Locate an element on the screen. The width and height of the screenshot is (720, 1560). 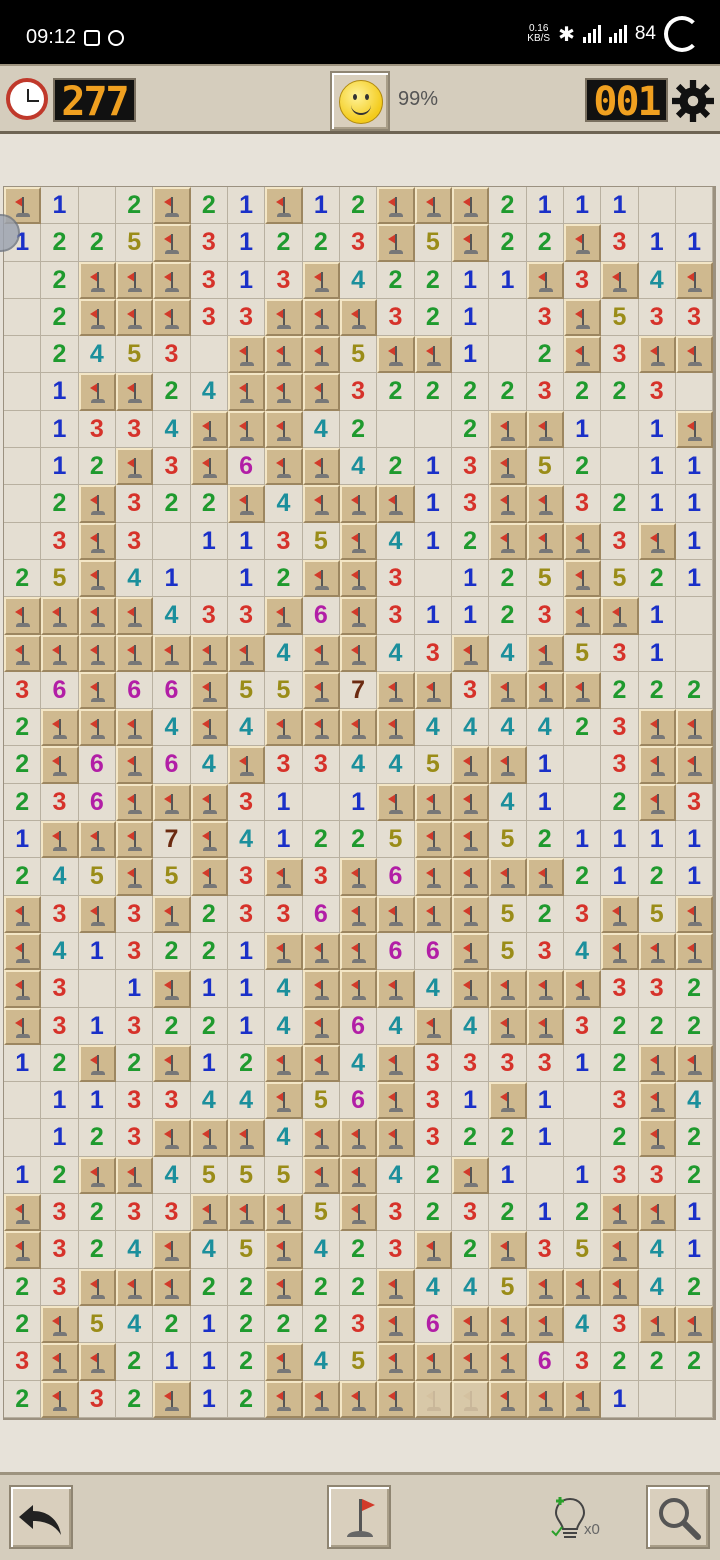
board-cell: 5 is located at coordinates (582, 1250).